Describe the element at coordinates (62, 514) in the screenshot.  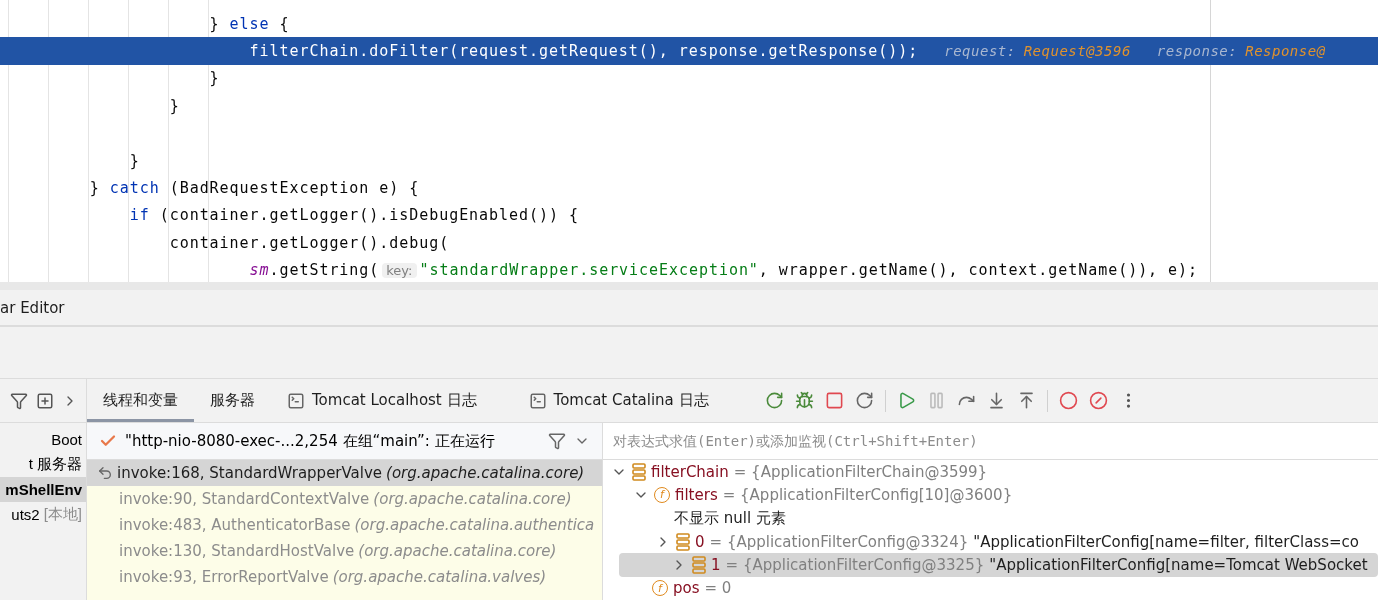
I see `item-suffix: [本地]` at that location.